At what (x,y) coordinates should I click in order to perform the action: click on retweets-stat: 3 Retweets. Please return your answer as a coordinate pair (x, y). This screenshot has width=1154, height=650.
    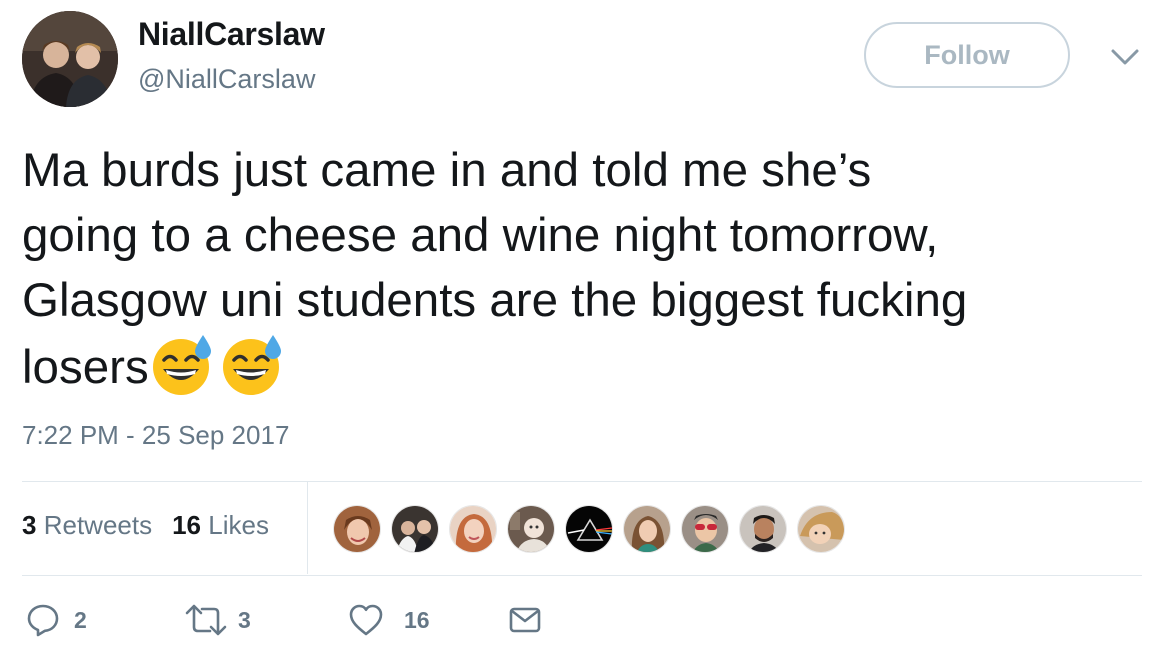
    Looking at the image, I should click on (87, 525).